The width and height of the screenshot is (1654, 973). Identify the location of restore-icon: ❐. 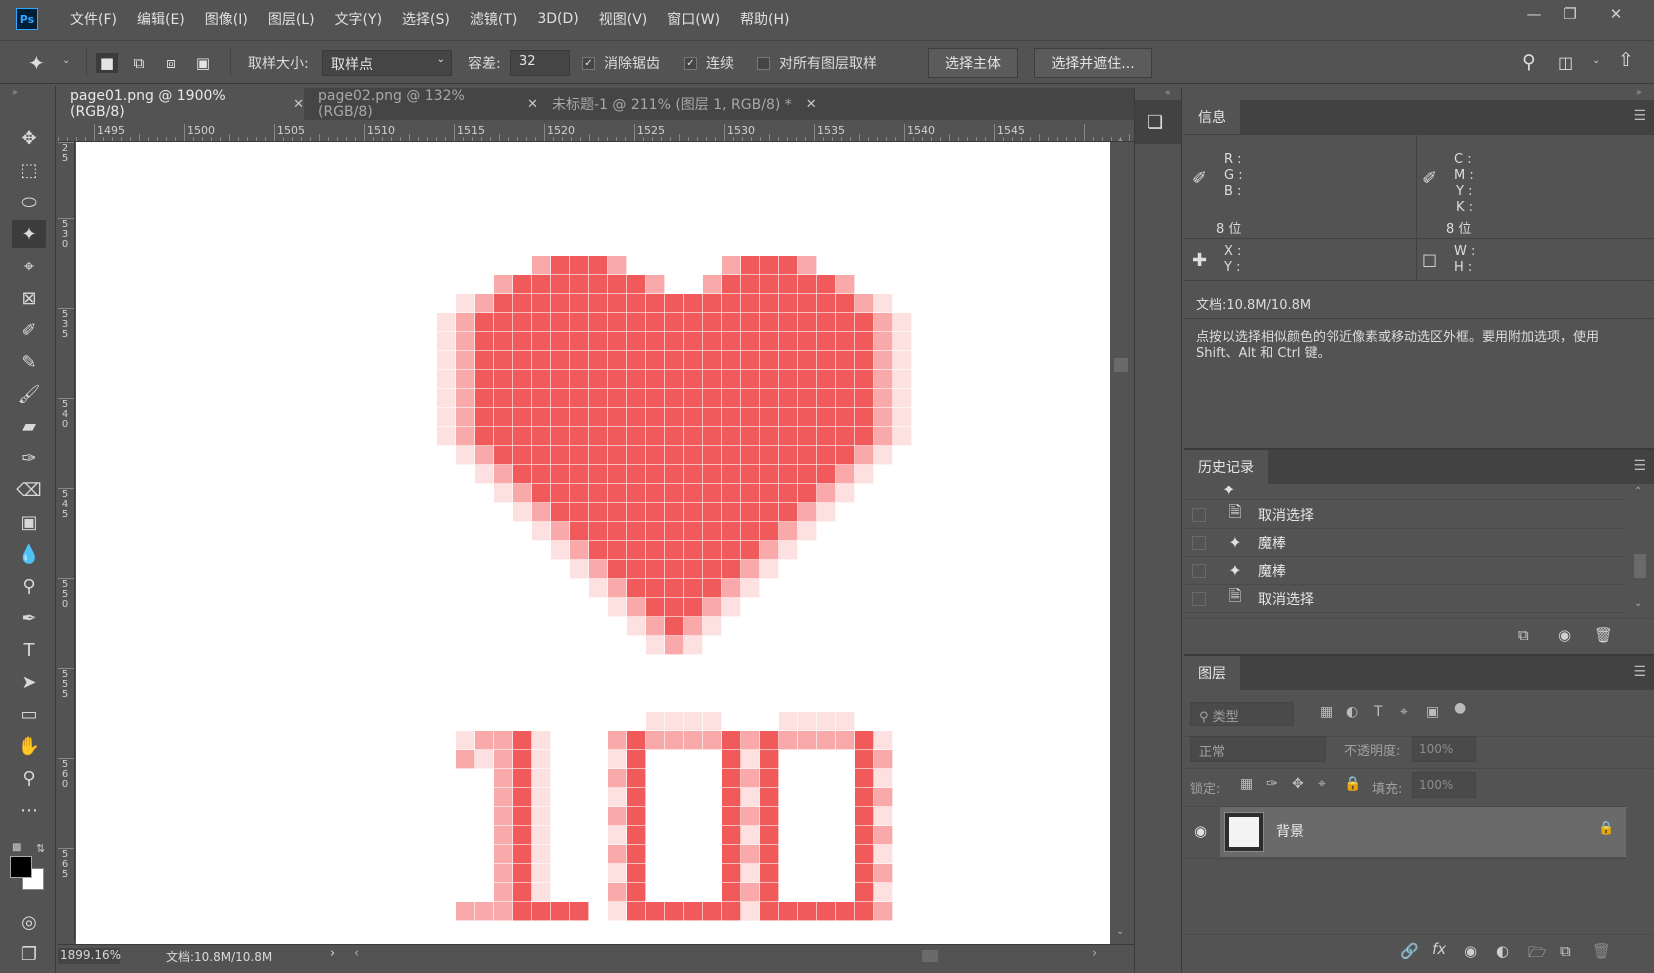
(1570, 14).